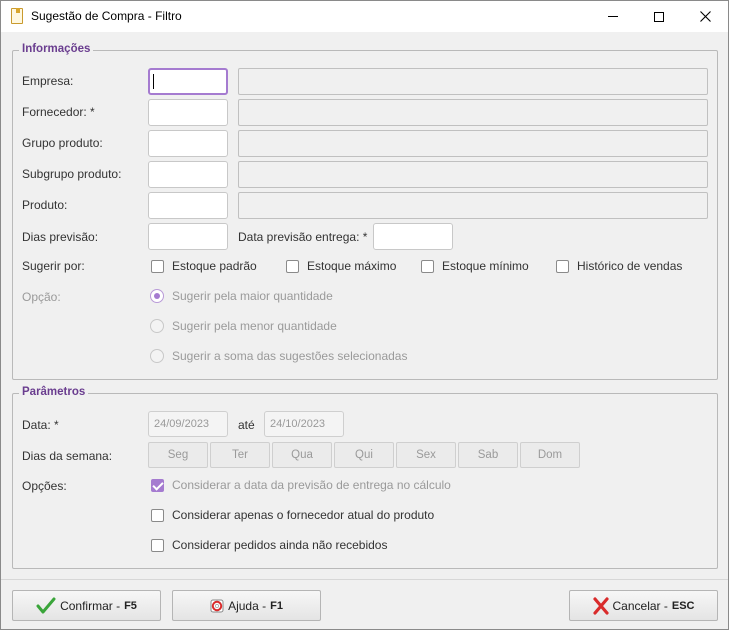 This screenshot has height=630, width=729. Describe the element at coordinates (252, 296) in the screenshot. I see `maior-quantidade-label: Sugerir pela maior quantidade` at that location.